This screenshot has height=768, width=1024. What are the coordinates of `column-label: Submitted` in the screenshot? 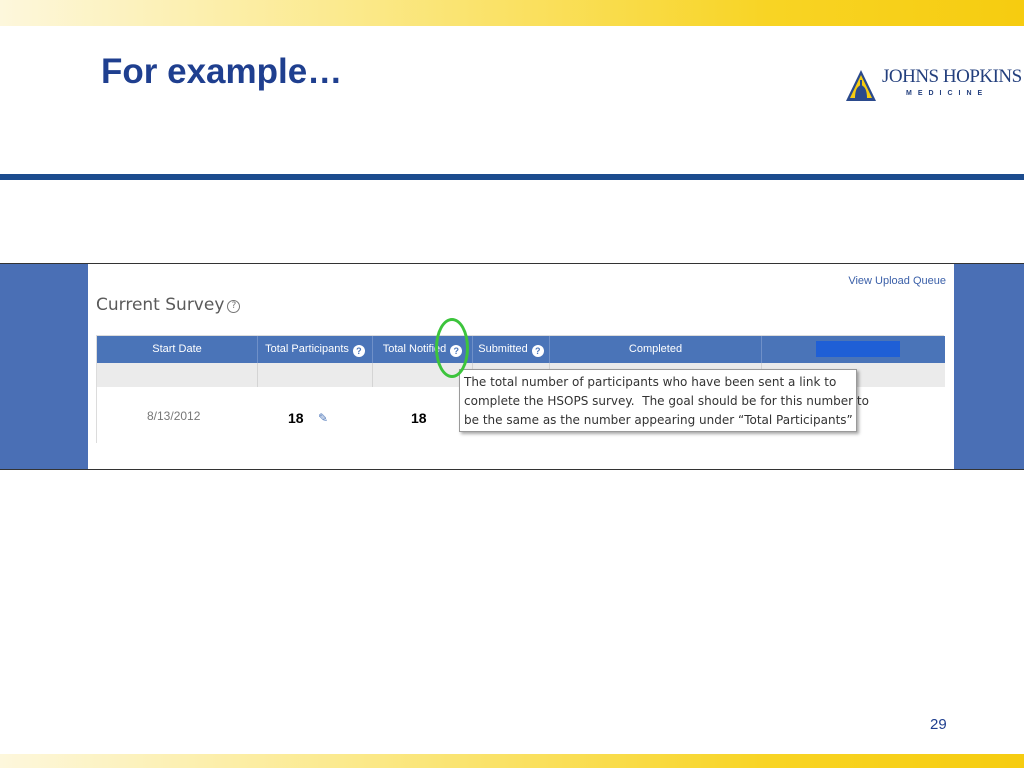 It's located at (503, 349).